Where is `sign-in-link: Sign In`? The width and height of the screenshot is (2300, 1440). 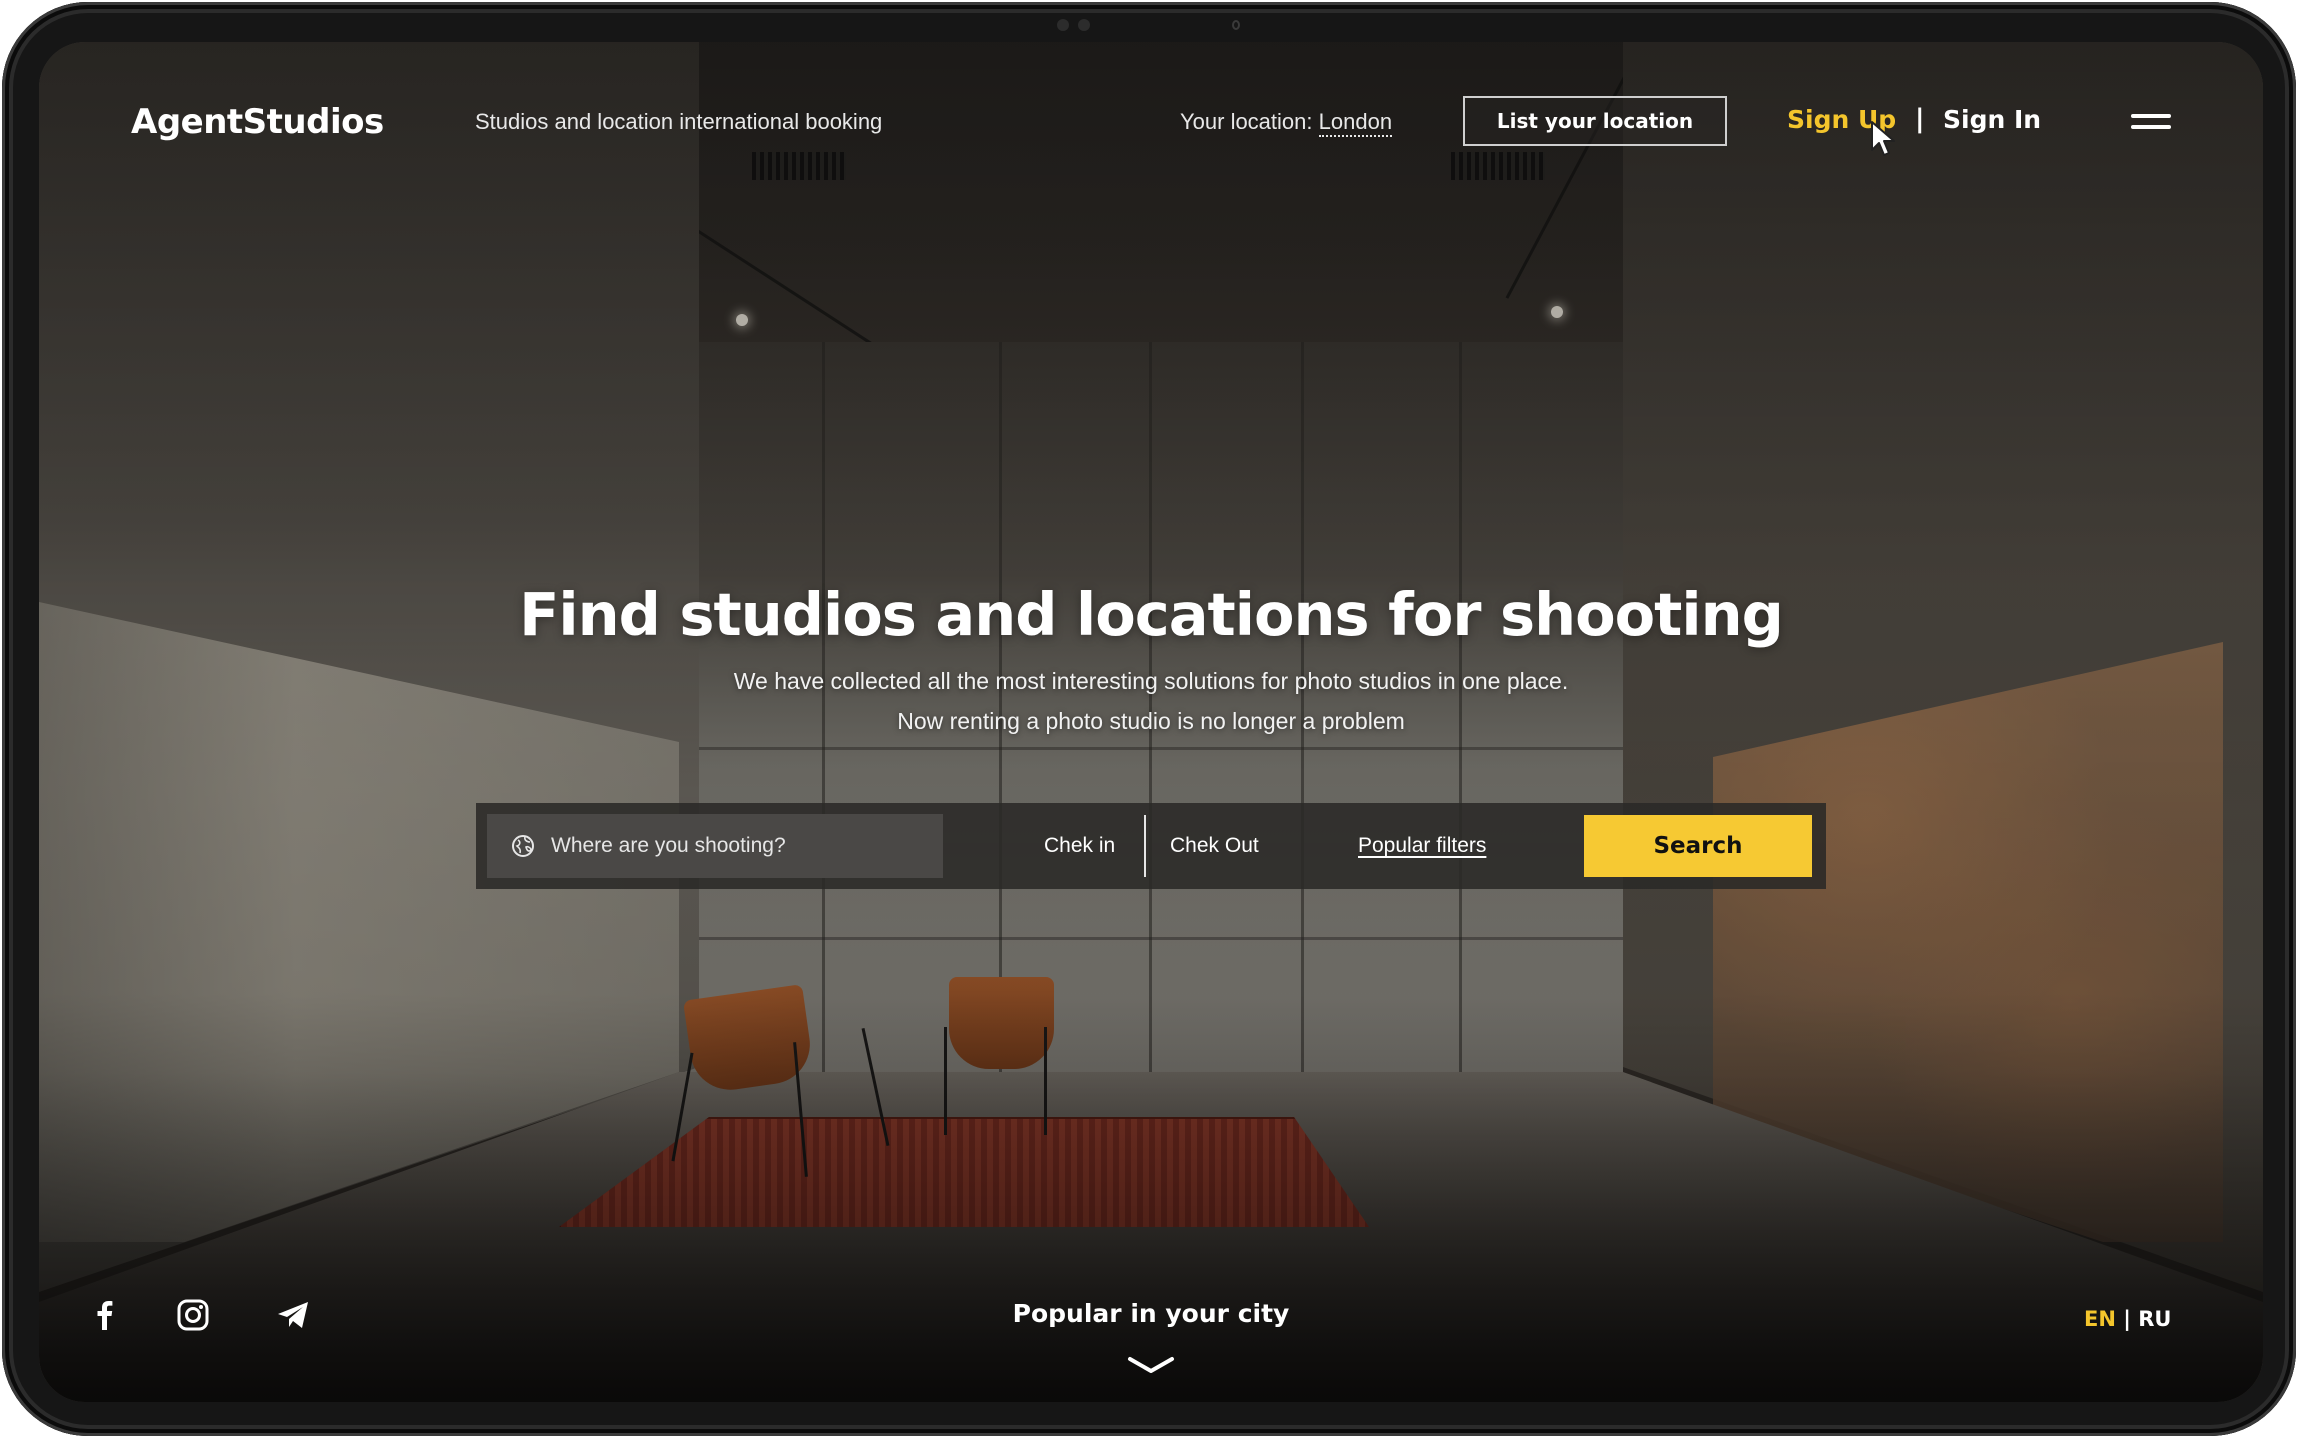 sign-in-link: Sign In is located at coordinates (1992, 119).